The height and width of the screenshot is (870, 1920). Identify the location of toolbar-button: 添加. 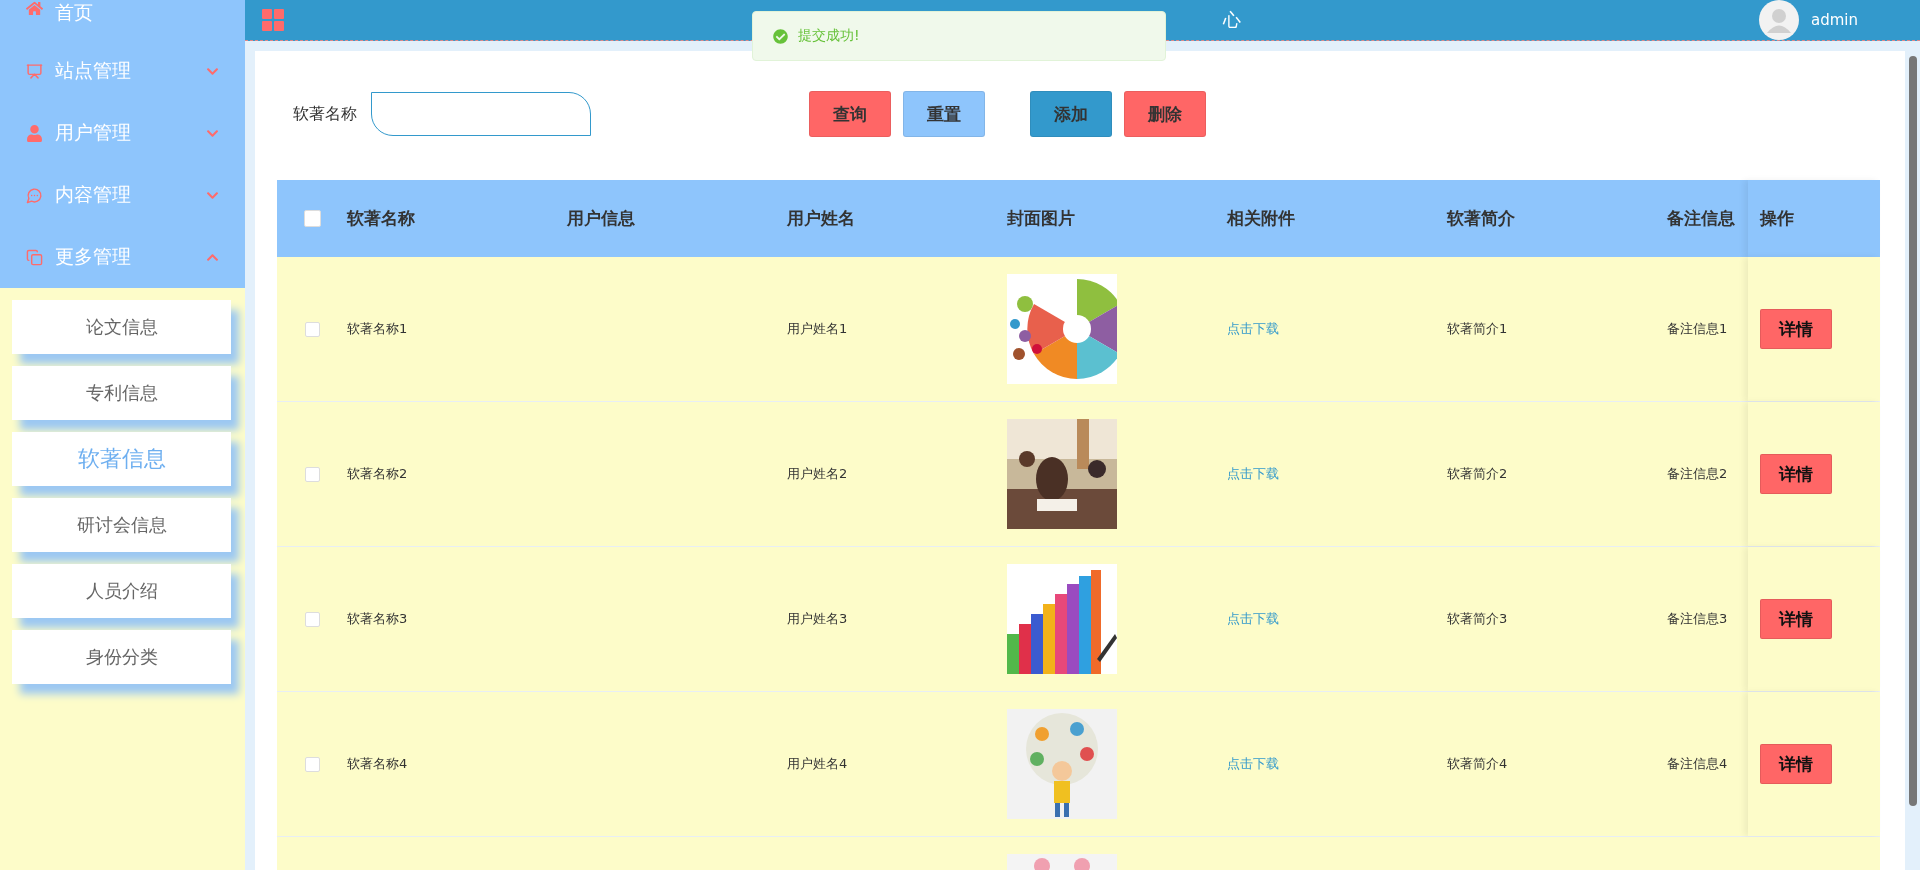
(1071, 114).